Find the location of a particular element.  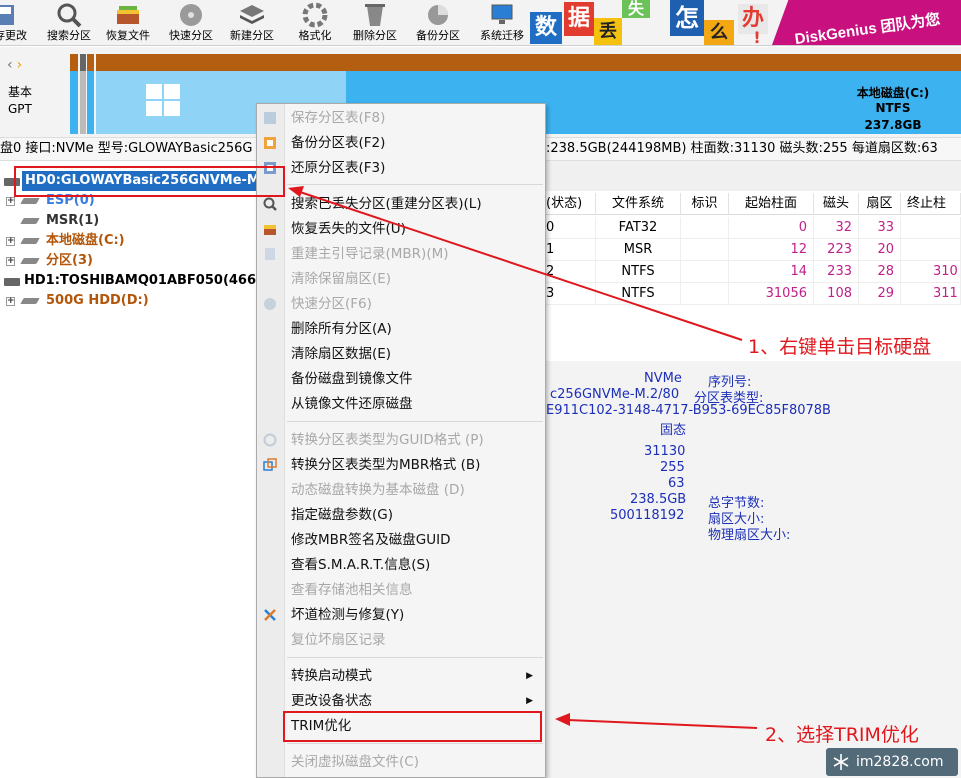

menu-item-backup-to-image: 备份磁盘到镜像文件 is located at coordinates (416, 379).